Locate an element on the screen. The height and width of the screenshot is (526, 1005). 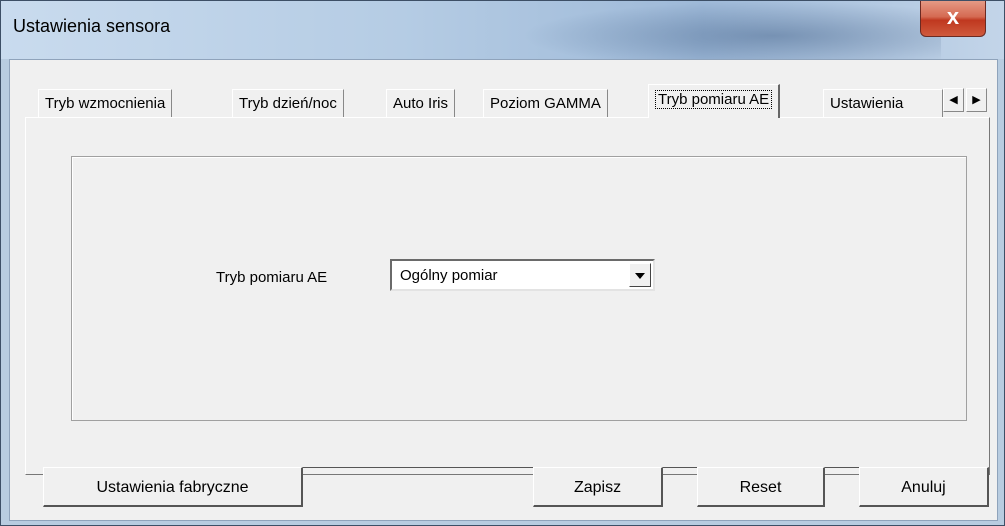
tab-auto-iris: Auto Iris is located at coordinates (421, 103).